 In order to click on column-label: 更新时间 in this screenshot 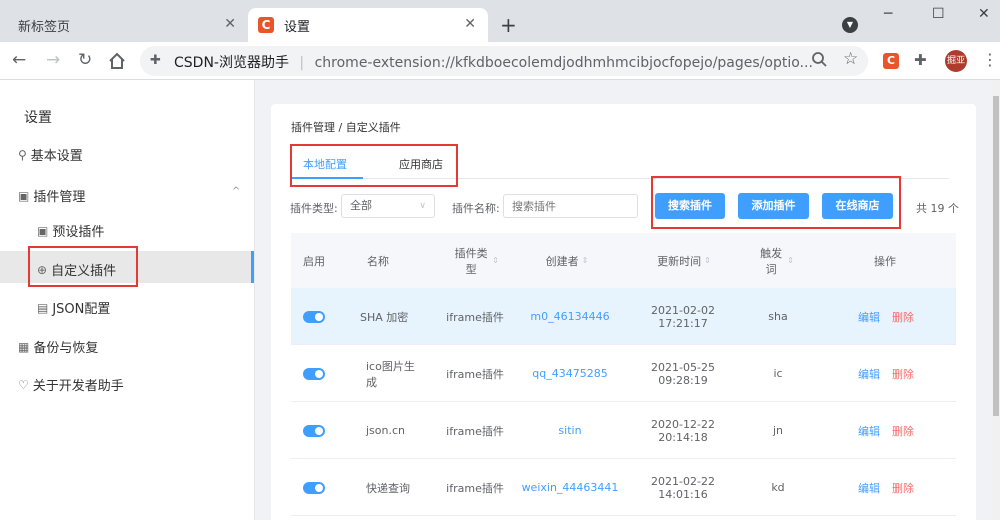, I will do `click(679, 261)`.